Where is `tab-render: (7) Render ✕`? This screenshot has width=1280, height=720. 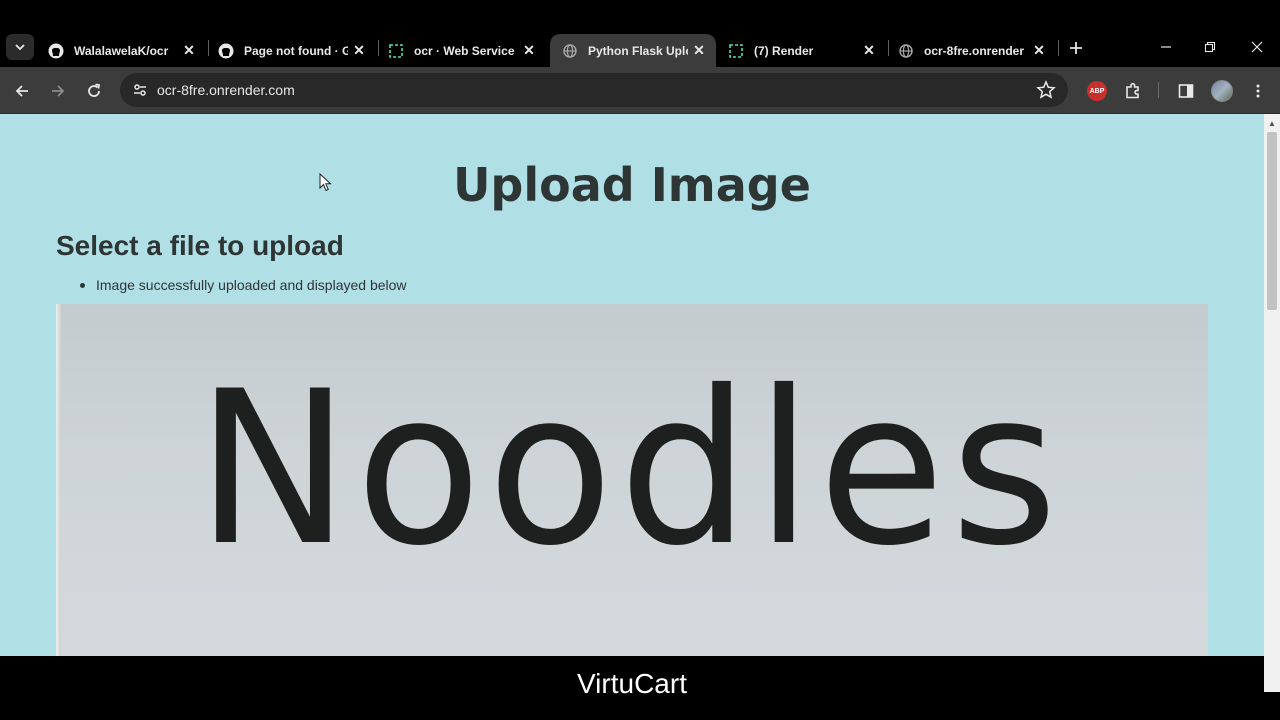
tab-render: (7) Render ✕ is located at coordinates (801, 50).